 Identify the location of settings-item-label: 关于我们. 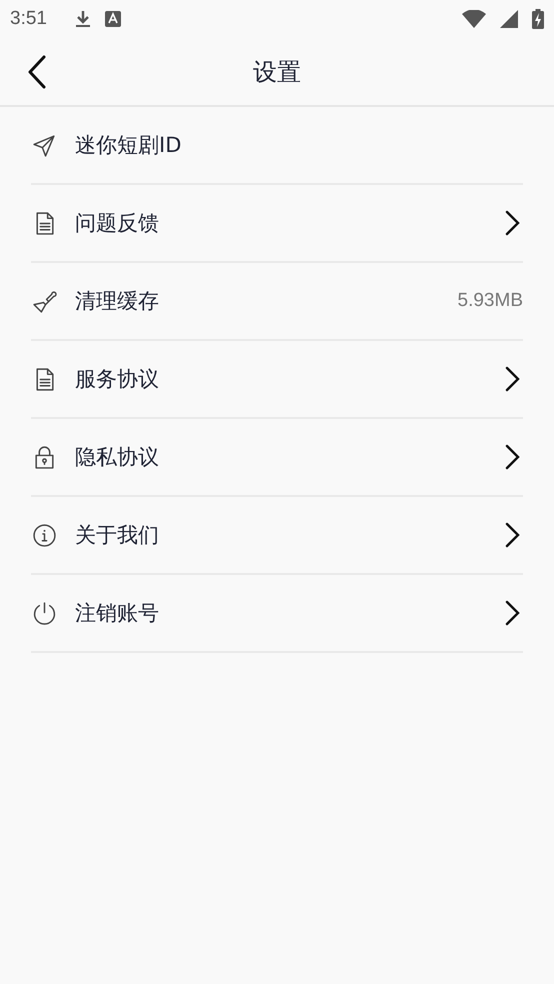
(117, 535).